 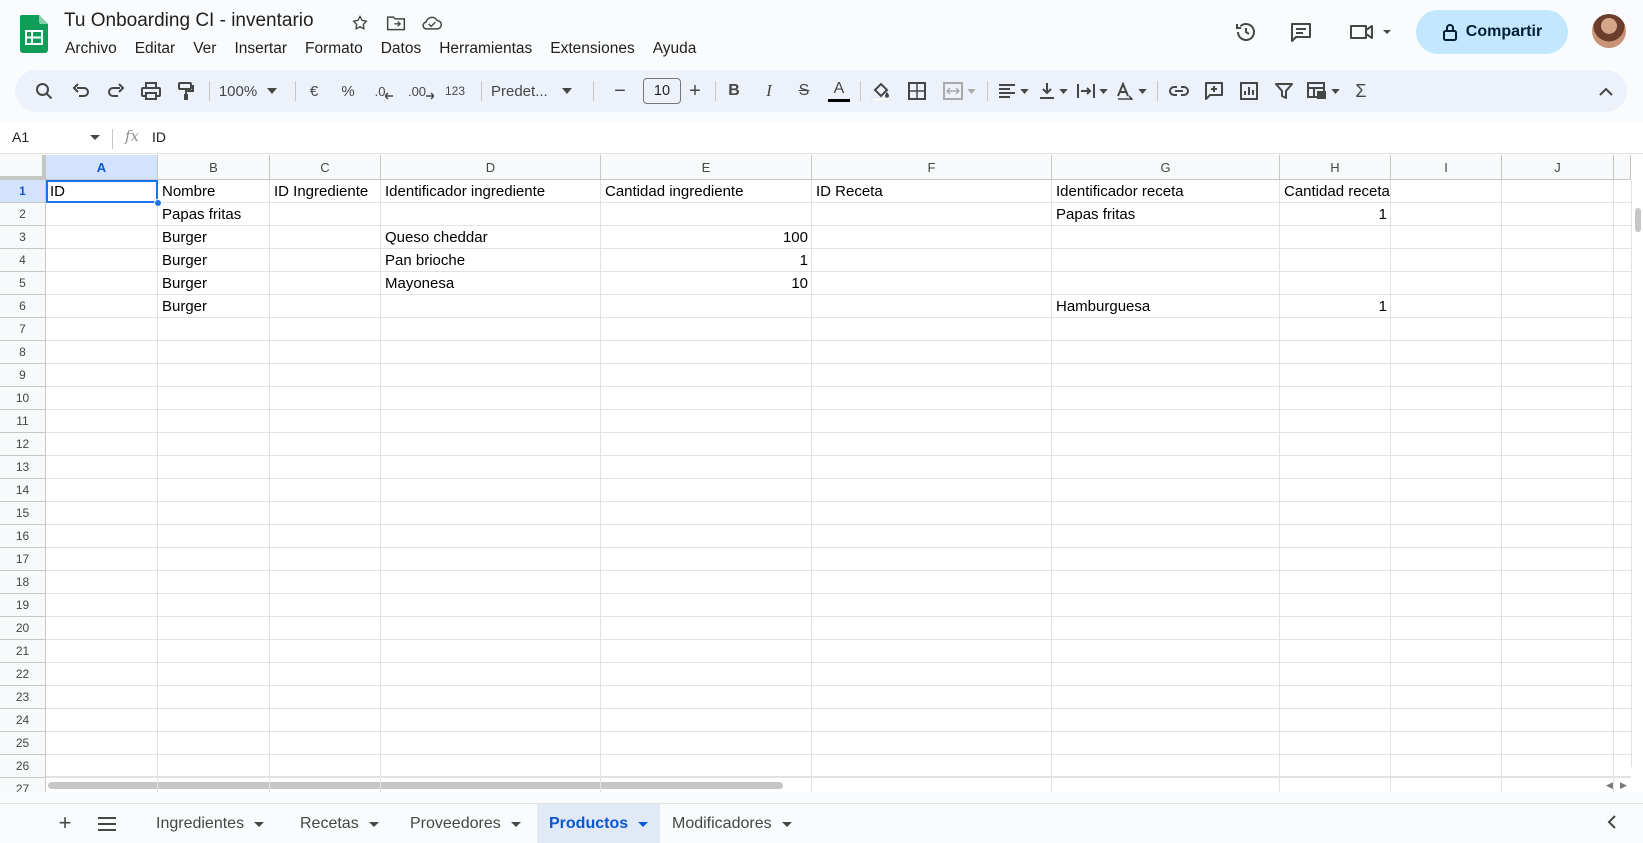 What do you see at coordinates (396, 23) in the screenshot?
I see `move-folder-icon` at bounding box center [396, 23].